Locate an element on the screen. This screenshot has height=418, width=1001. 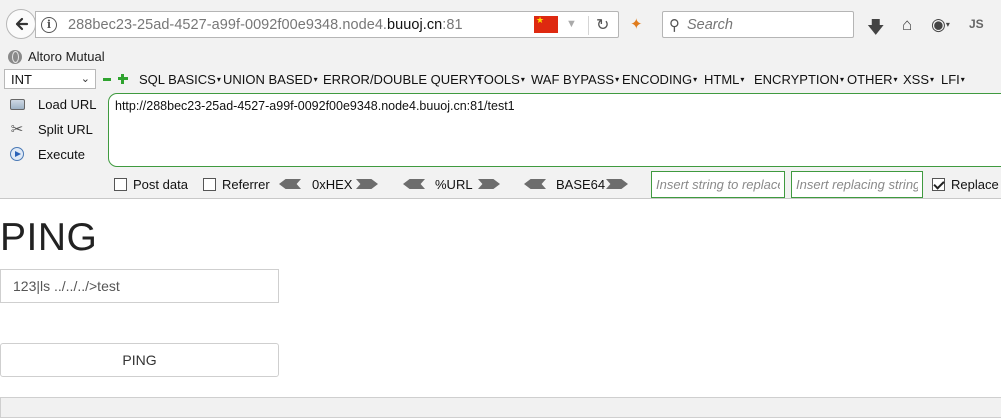
execute-label: Execute is located at coordinates (61, 154).